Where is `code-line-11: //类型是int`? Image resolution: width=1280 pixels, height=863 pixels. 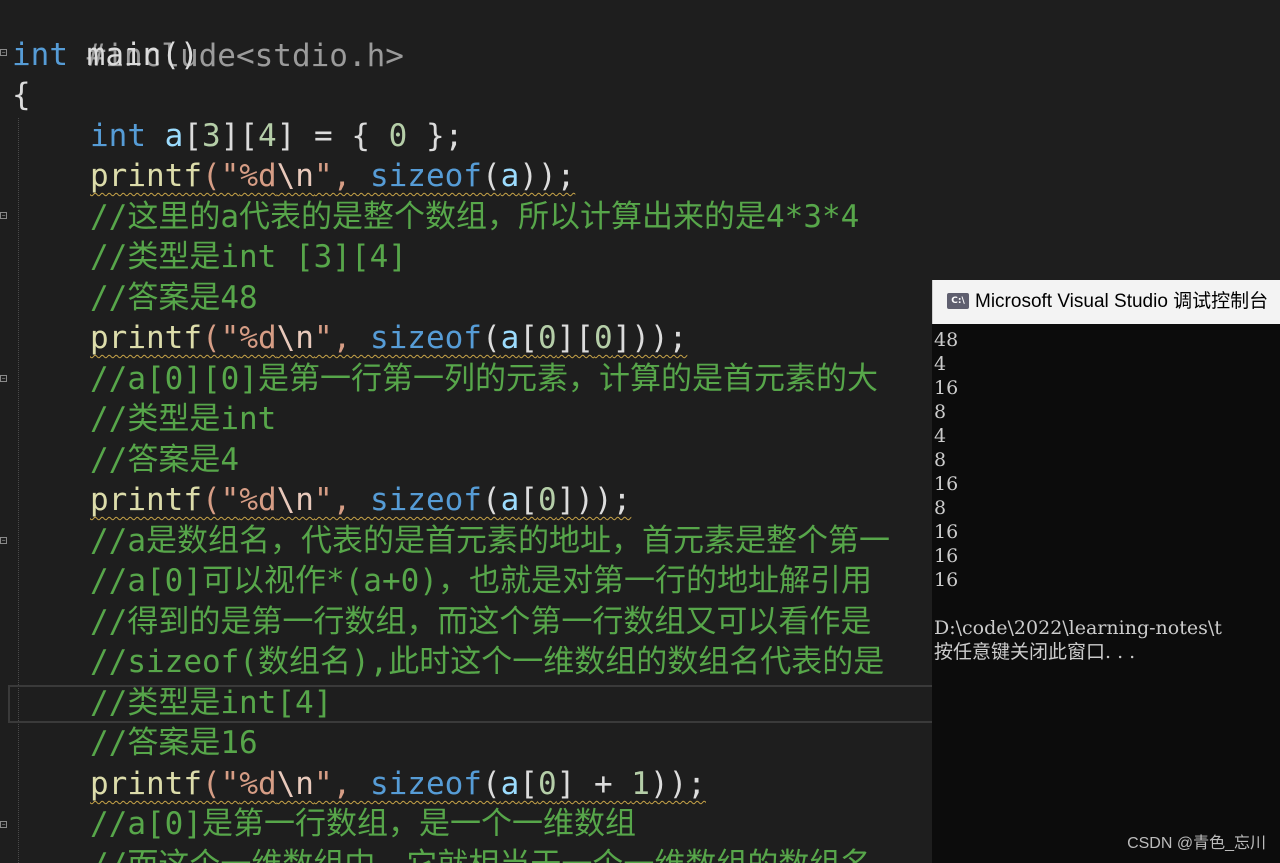
code-line-11: //类型是int is located at coordinates (144, 419).